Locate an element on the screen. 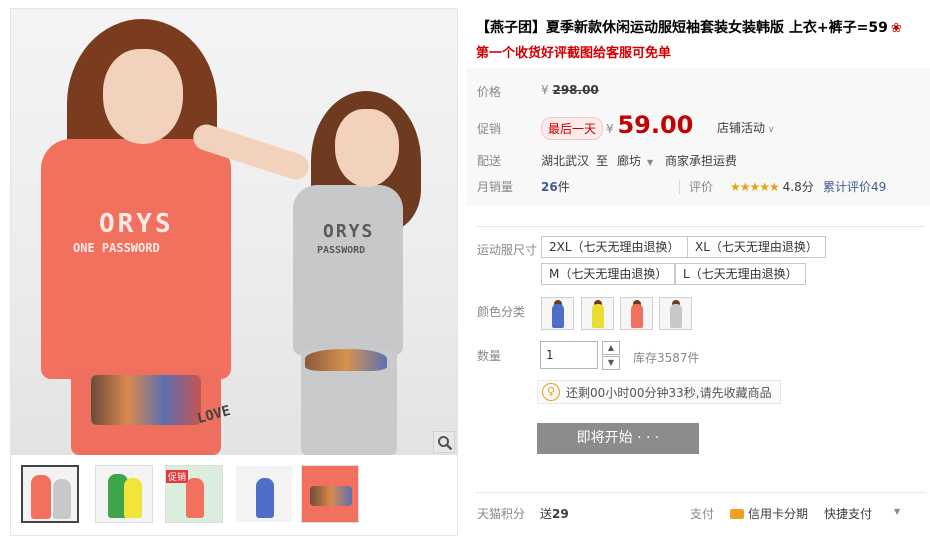  model-2-pants-print is located at coordinates (346, 360).